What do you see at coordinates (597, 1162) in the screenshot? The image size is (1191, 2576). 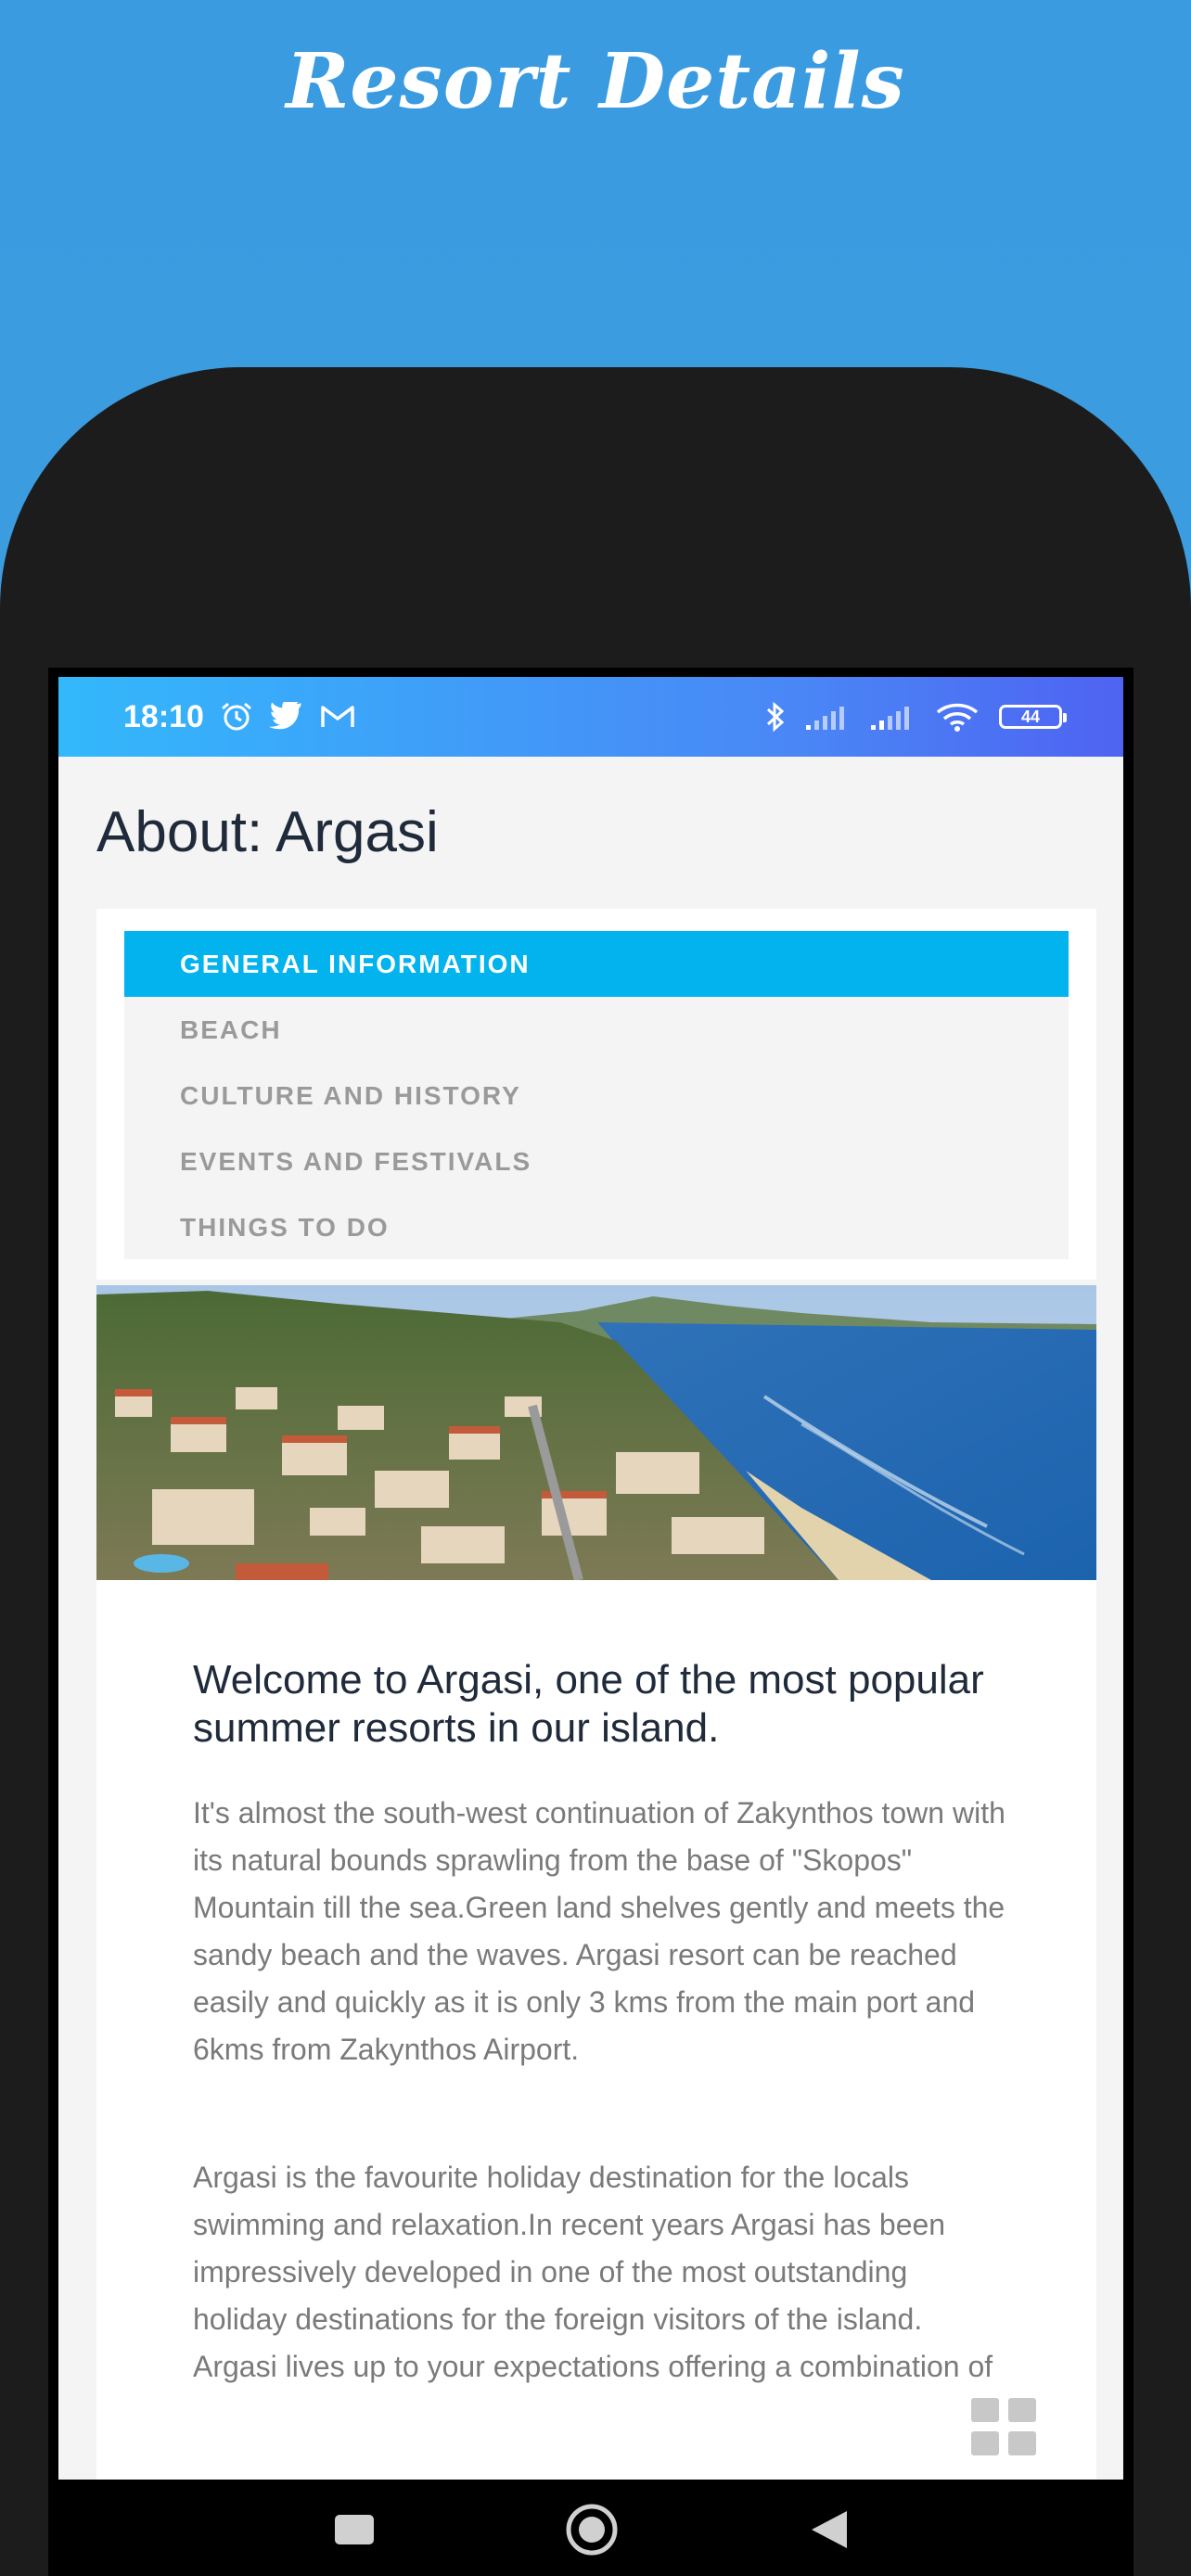 I see `tab-events-and-festivals: EVENTS AND FESTIVALS` at bounding box center [597, 1162].